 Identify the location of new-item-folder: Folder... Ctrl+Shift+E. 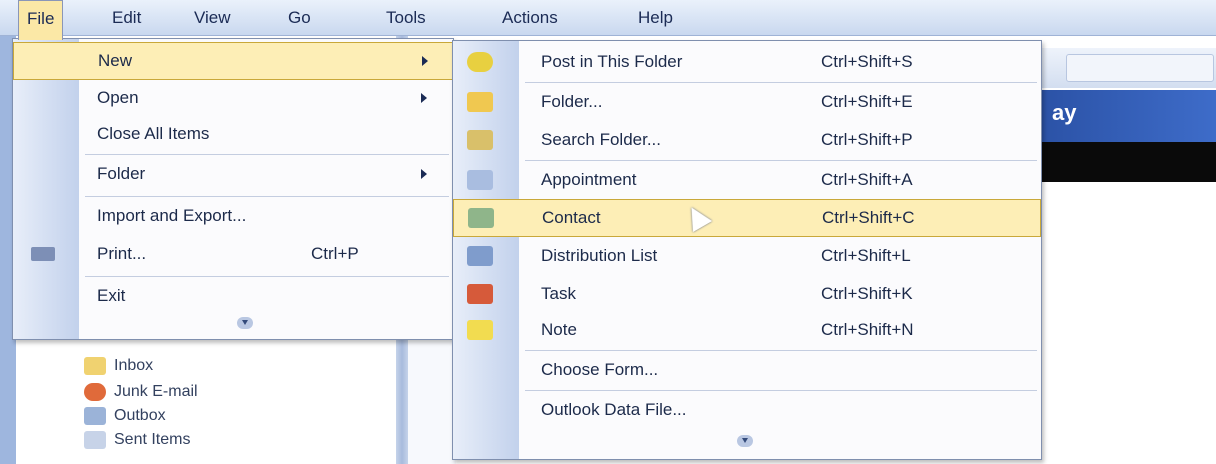
(747, 102).